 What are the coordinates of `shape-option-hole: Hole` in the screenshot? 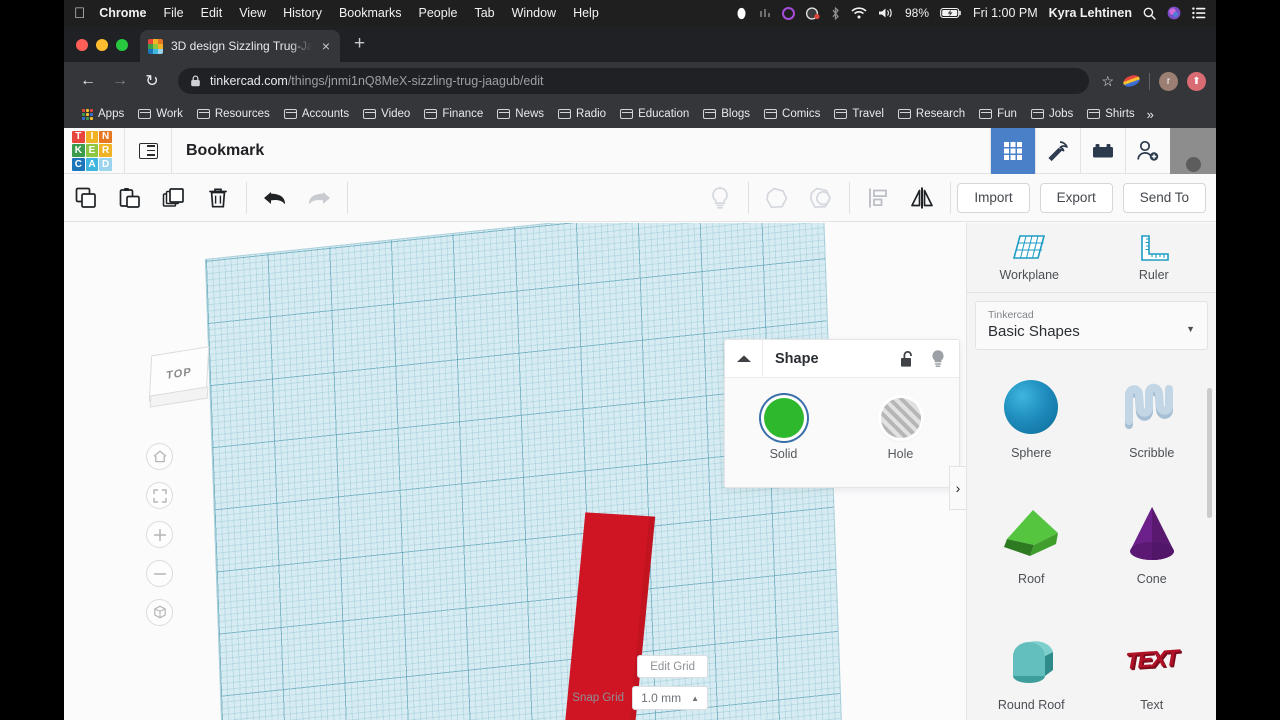 It's located at (900, 429).